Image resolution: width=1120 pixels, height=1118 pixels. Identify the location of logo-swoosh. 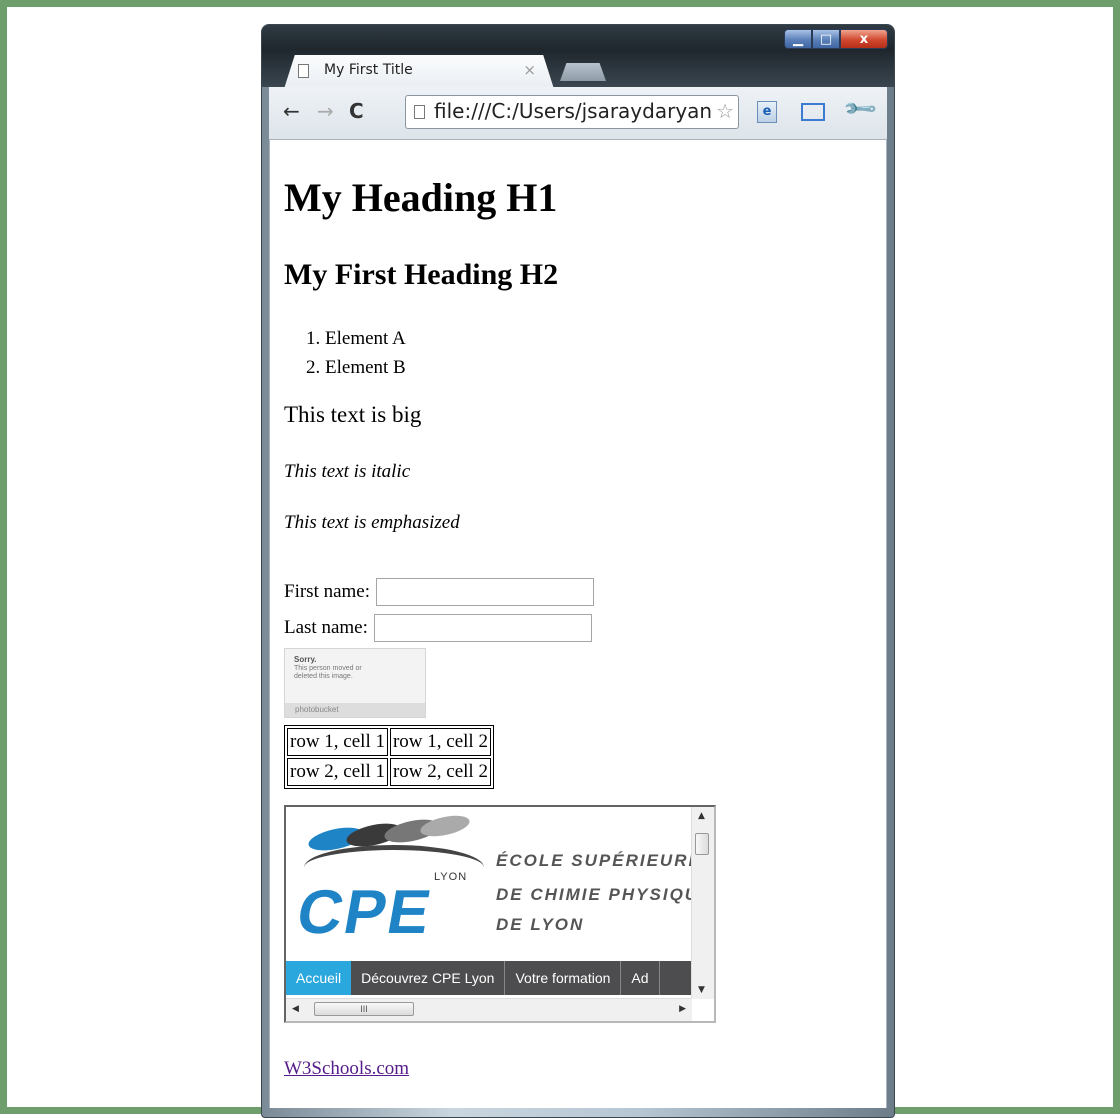
(445, 826).